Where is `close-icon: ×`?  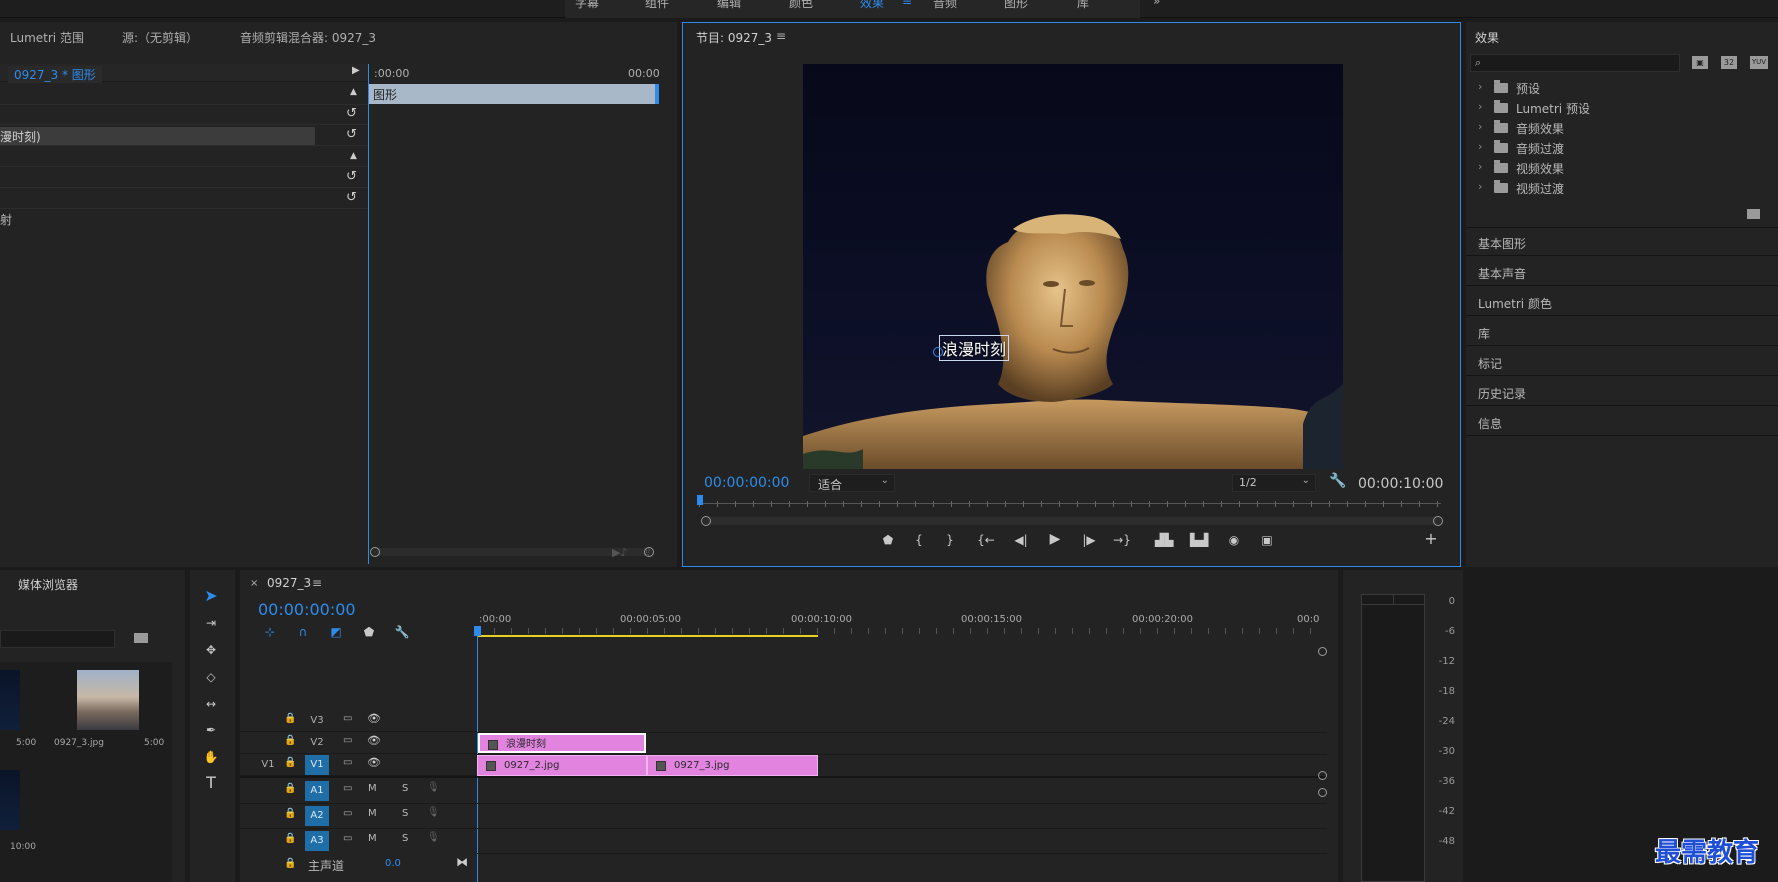 close-icon: × is located at coordinates (254, 583).